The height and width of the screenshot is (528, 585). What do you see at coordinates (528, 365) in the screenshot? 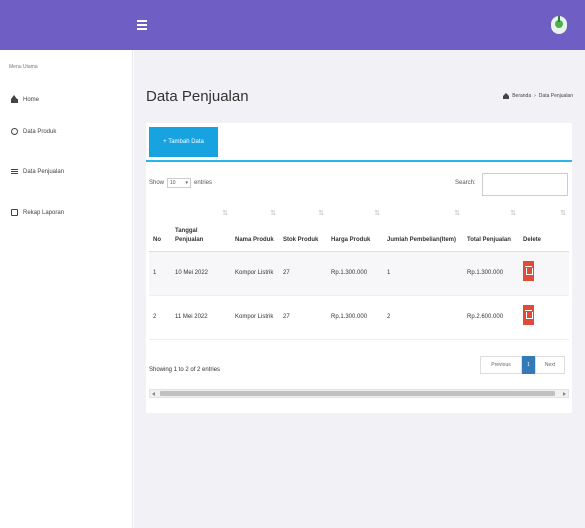
I see `pagination-page-1: 1` at bounding box center [528, 365].